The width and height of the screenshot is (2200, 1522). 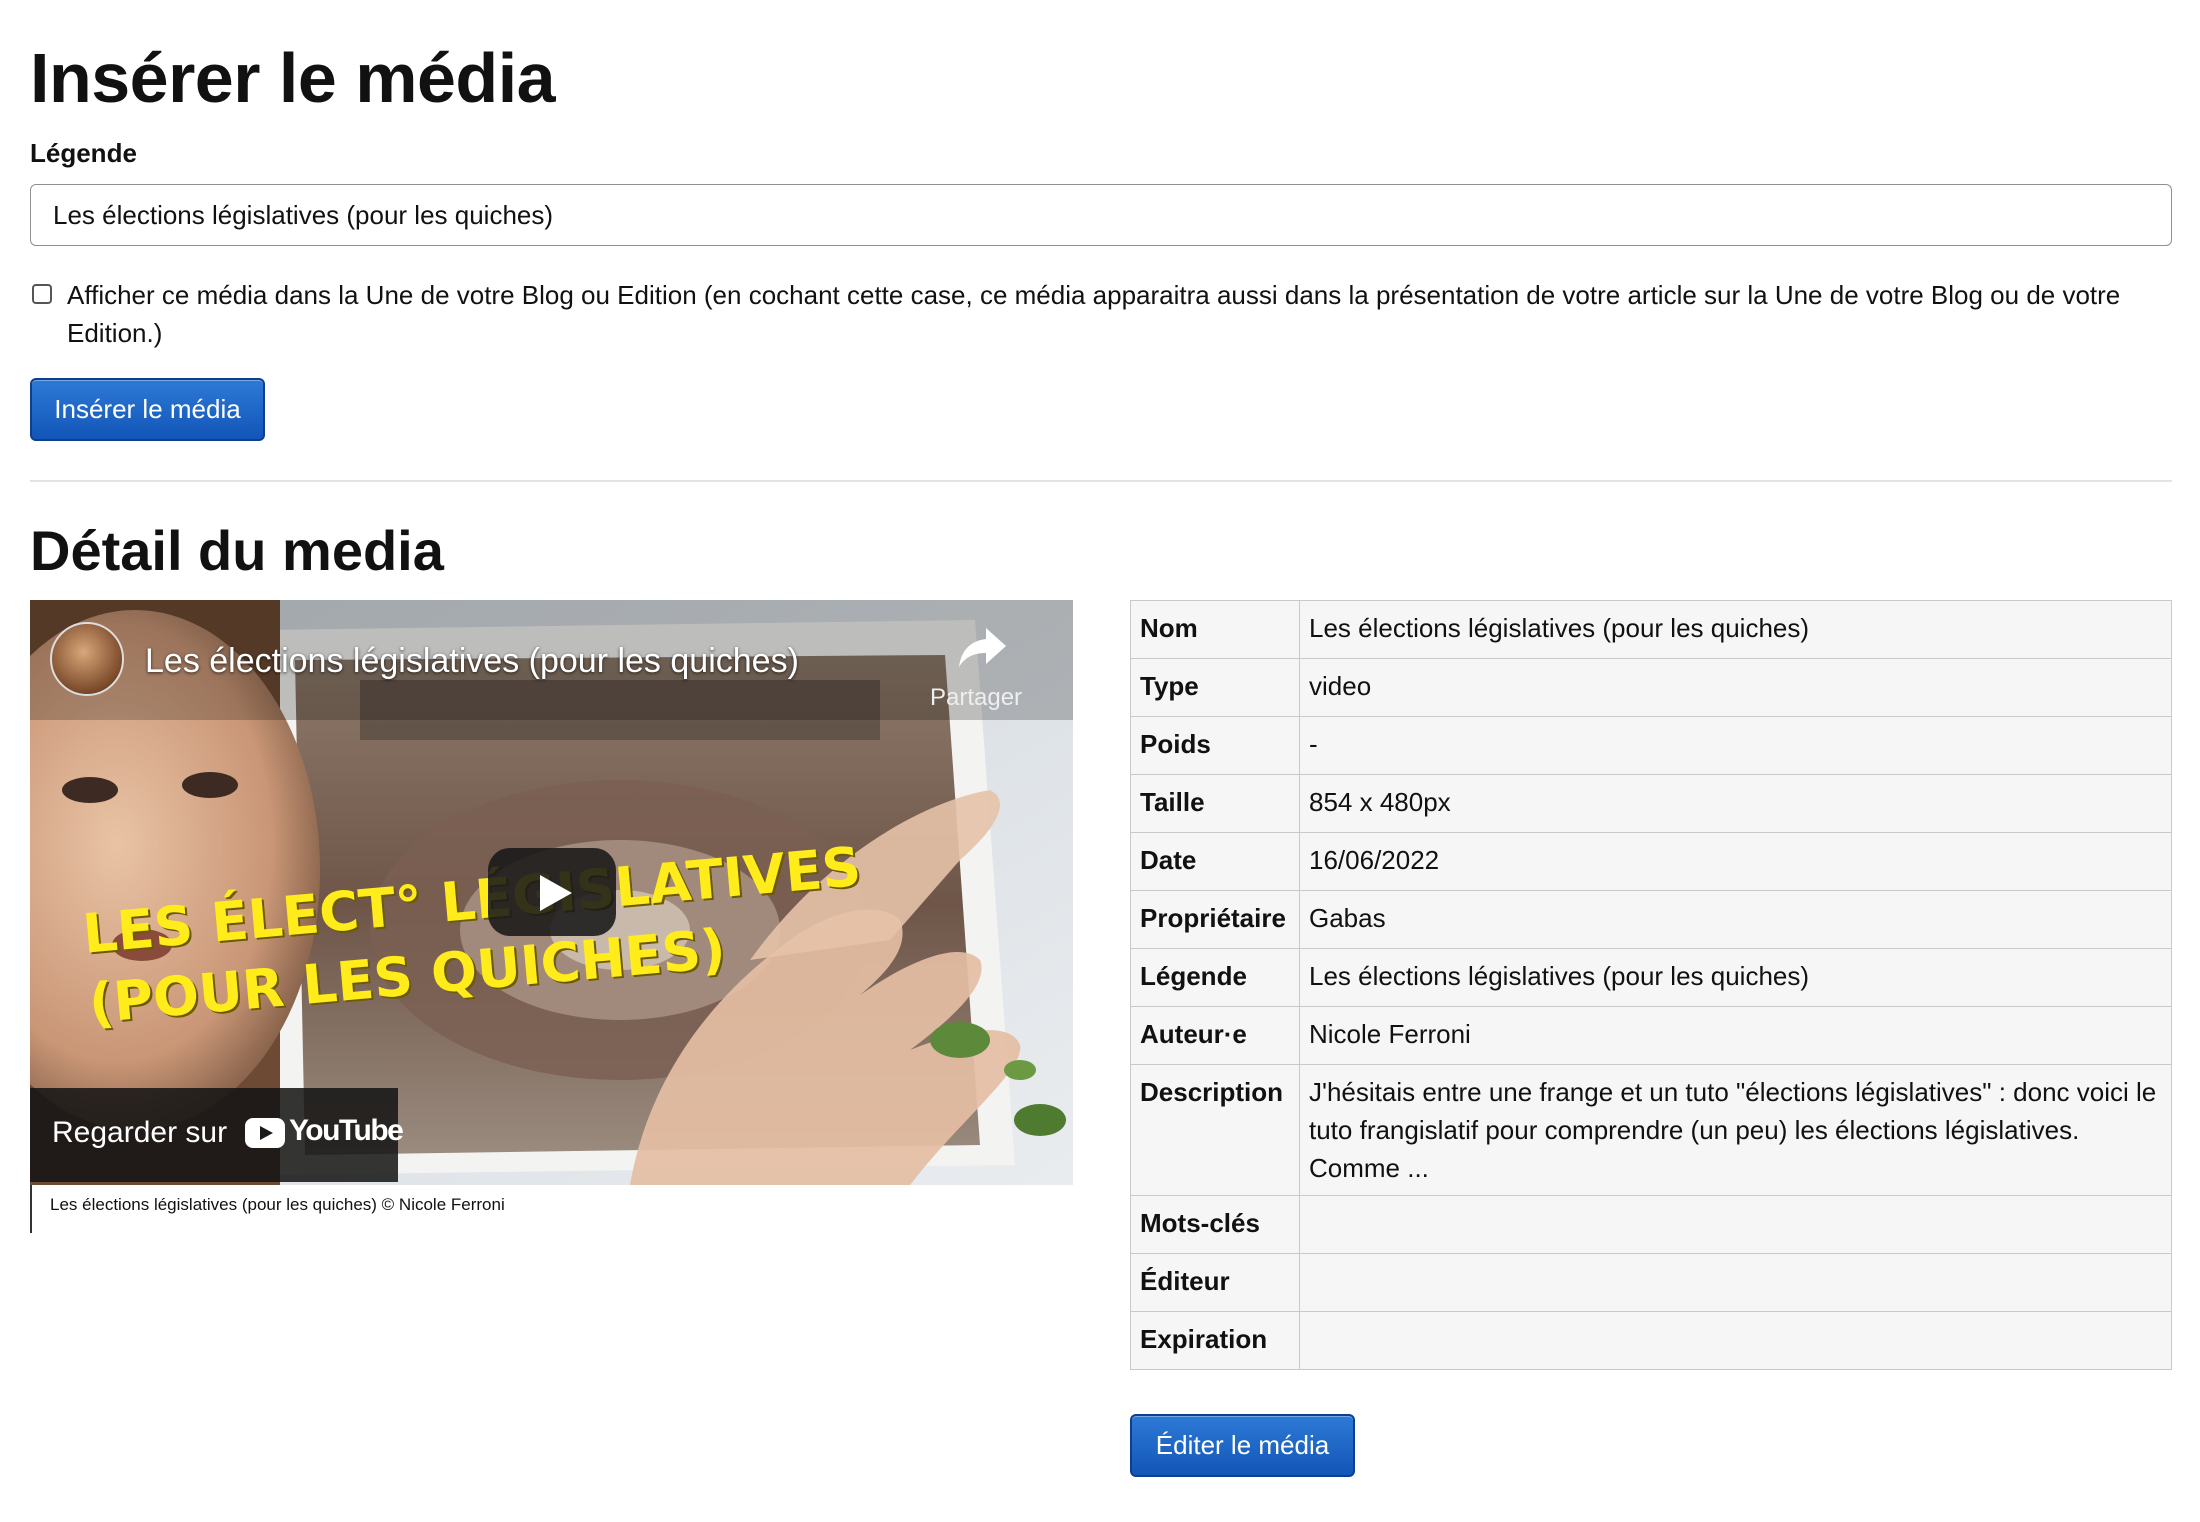 I want to click on table-row: Taille 854 x 480px, so click(x=1651, y=803).